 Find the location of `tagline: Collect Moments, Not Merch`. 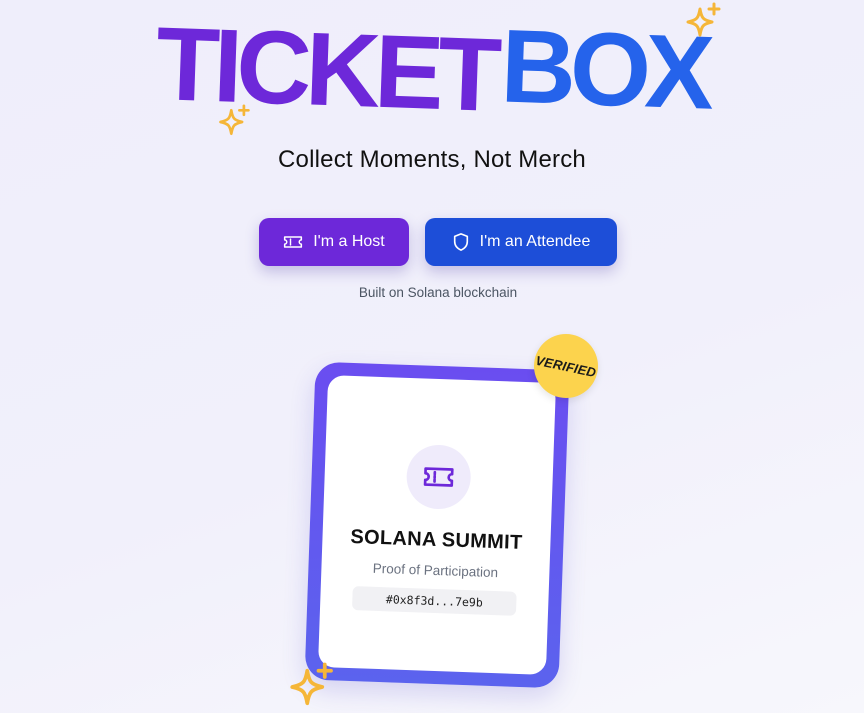

tagline: Collect Moments, Not Merch is located at coordinates (432, 159).